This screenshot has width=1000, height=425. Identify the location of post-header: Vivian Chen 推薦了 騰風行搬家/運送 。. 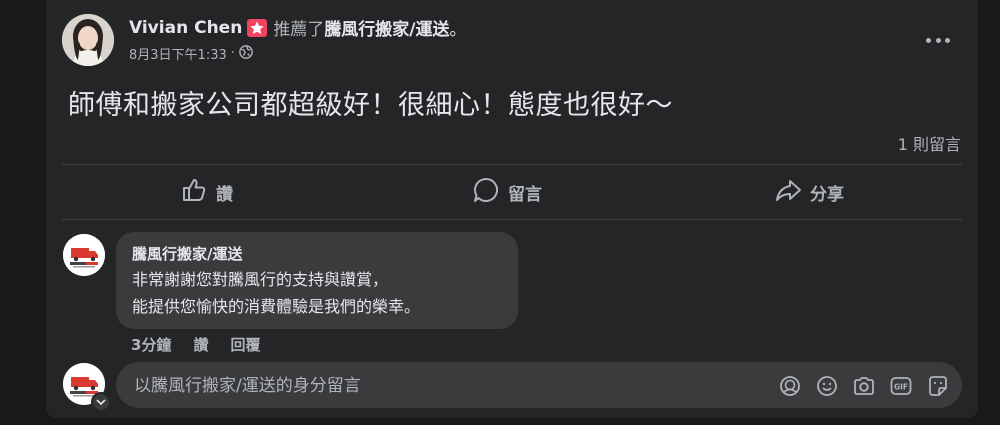
(298, 28).